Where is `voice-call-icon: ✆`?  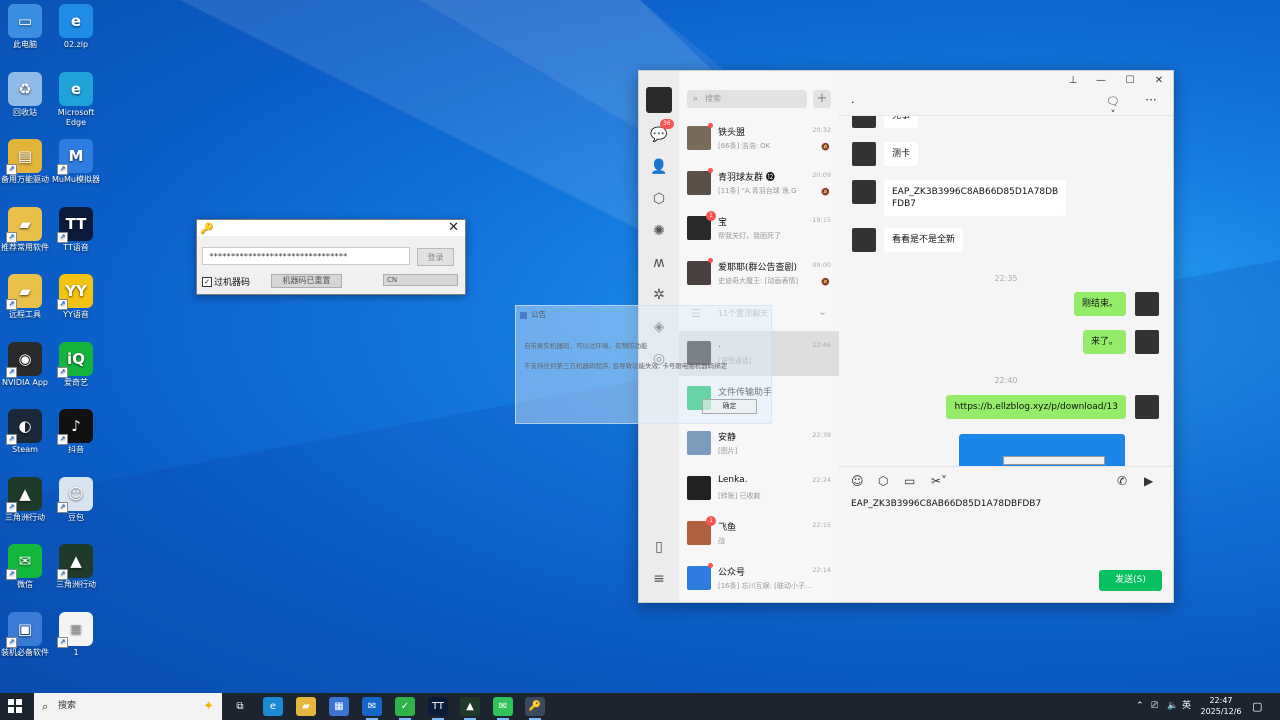 voice-call-icon: ✆ is located at coordinates (1122, 481).